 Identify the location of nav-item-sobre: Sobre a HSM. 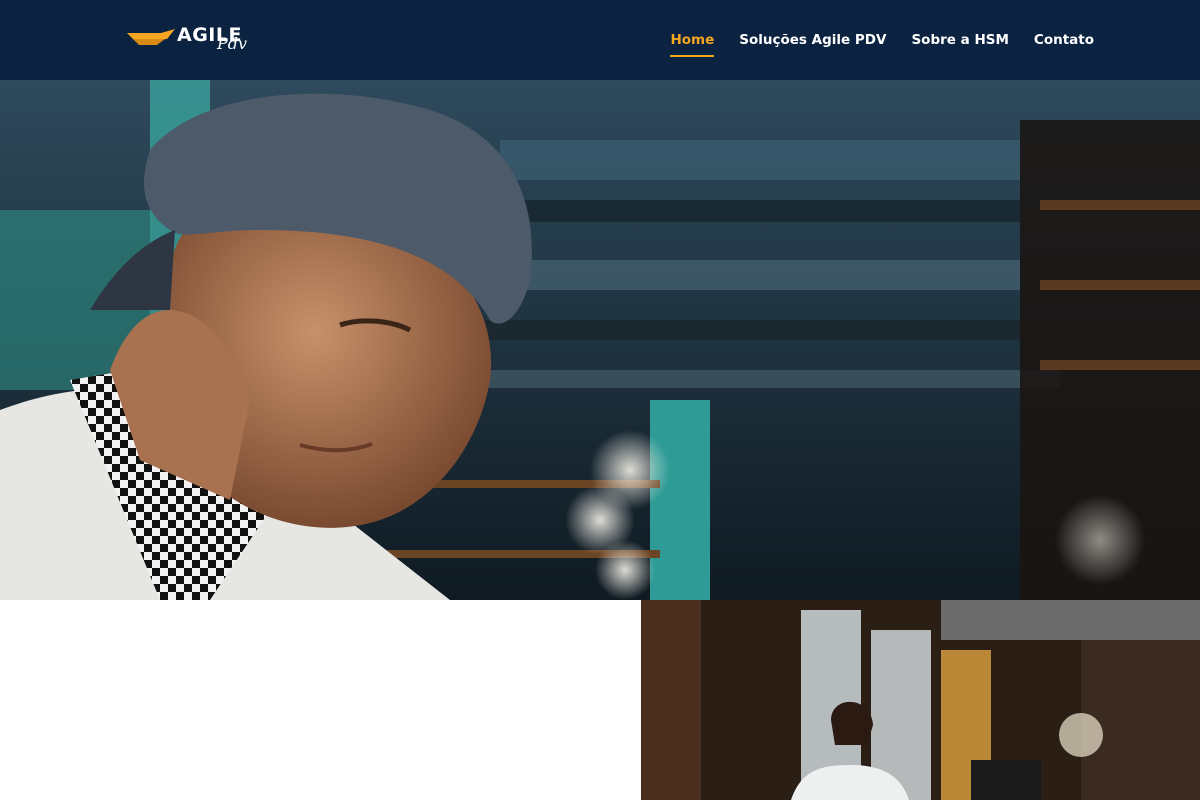
(959, 40).